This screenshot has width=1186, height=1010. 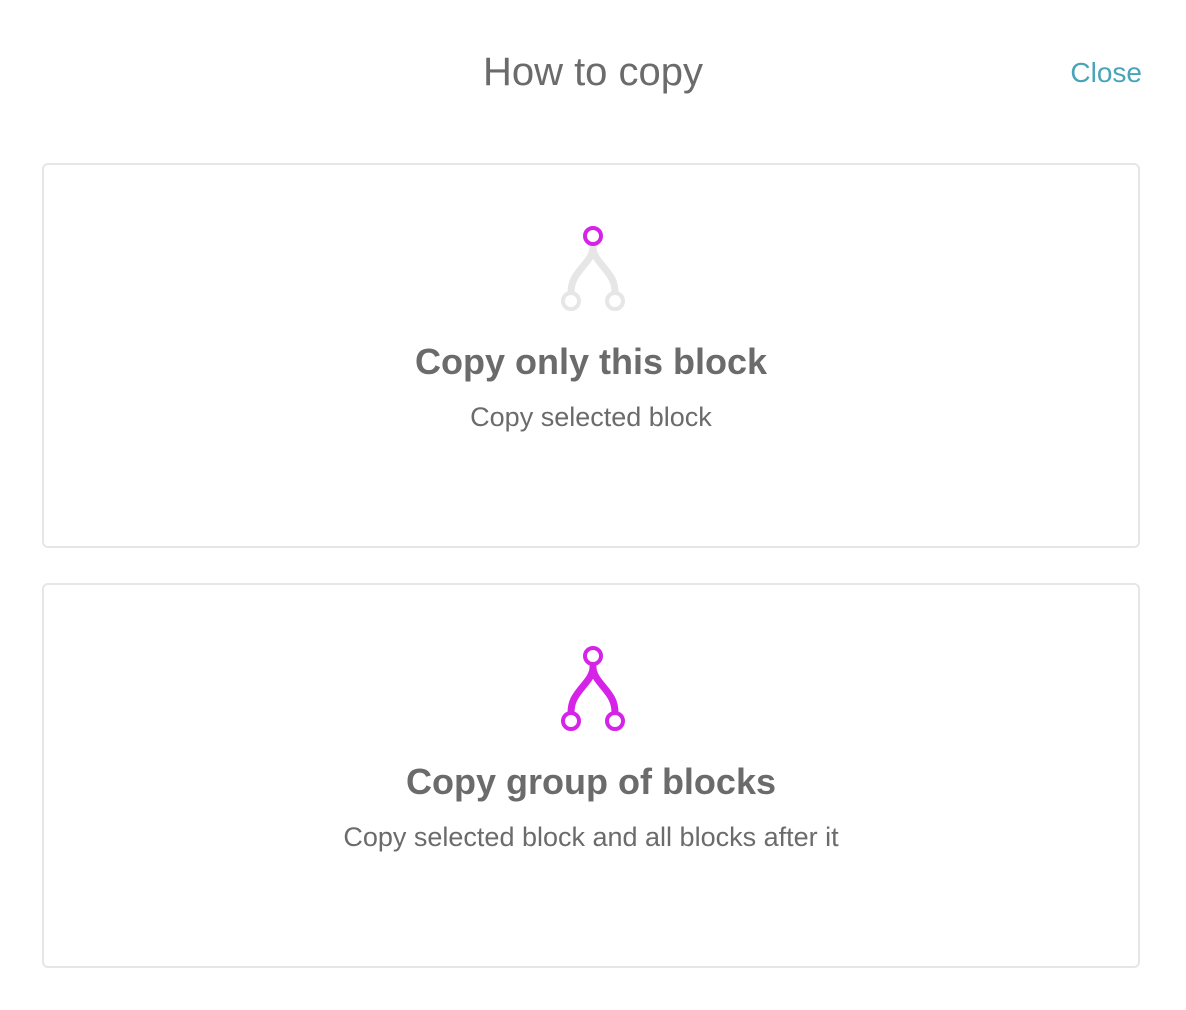 What do you see at coordinates (591, 417) in the screenshot?
I see `option-description: Copy selected block` at bounding box center [591, 417].